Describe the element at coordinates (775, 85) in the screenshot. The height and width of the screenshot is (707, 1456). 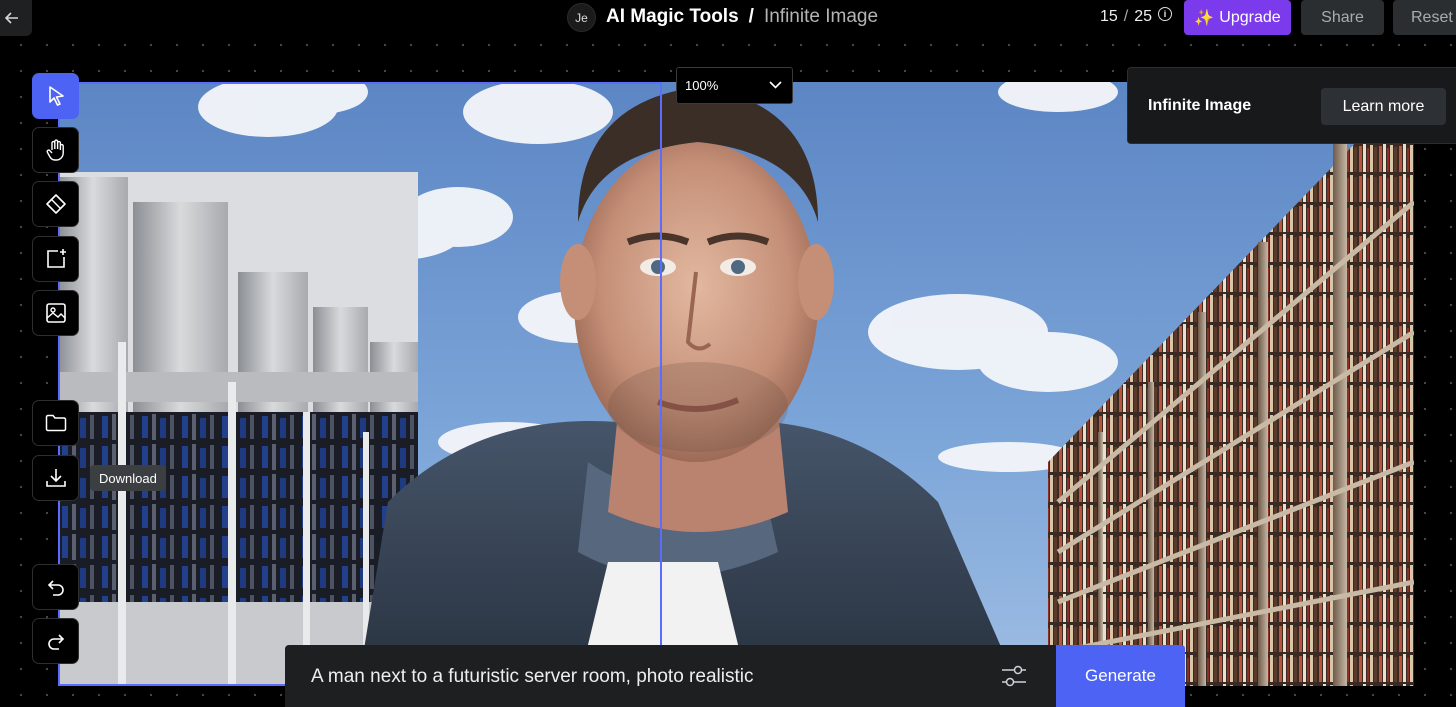
I see `chevron-down-icon` at that location.